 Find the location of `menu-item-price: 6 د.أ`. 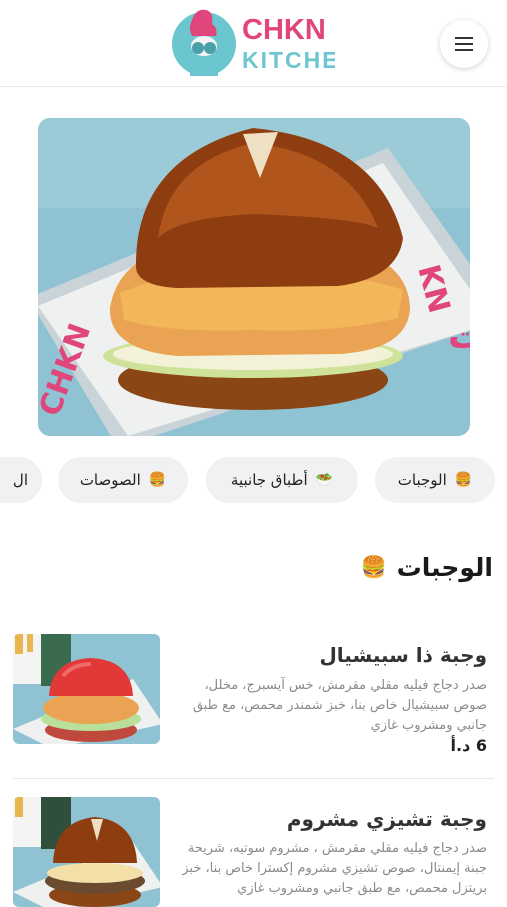

menu-item-price: 6 د.أ is located at coordinates (468, 745).